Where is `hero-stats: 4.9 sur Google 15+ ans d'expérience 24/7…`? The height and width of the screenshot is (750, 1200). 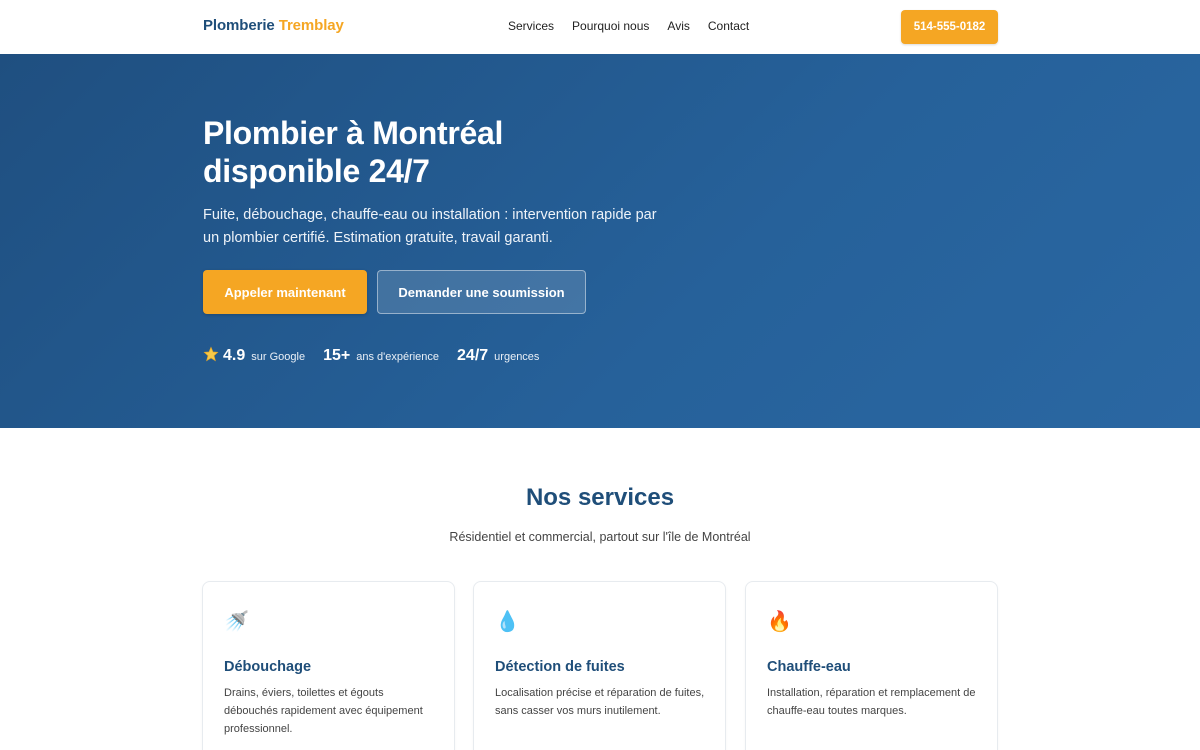 hero-stats: 4.9 sur Google 15+ ans d'expérience 24/7… is located at coordinates (371, 354).